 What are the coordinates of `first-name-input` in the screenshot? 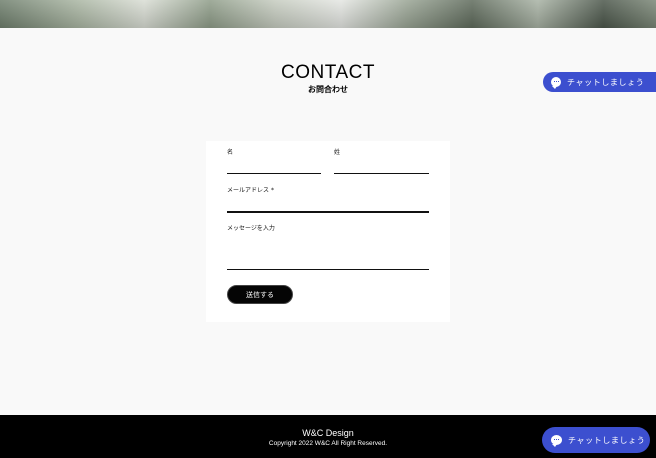 It's located at (274, 173).